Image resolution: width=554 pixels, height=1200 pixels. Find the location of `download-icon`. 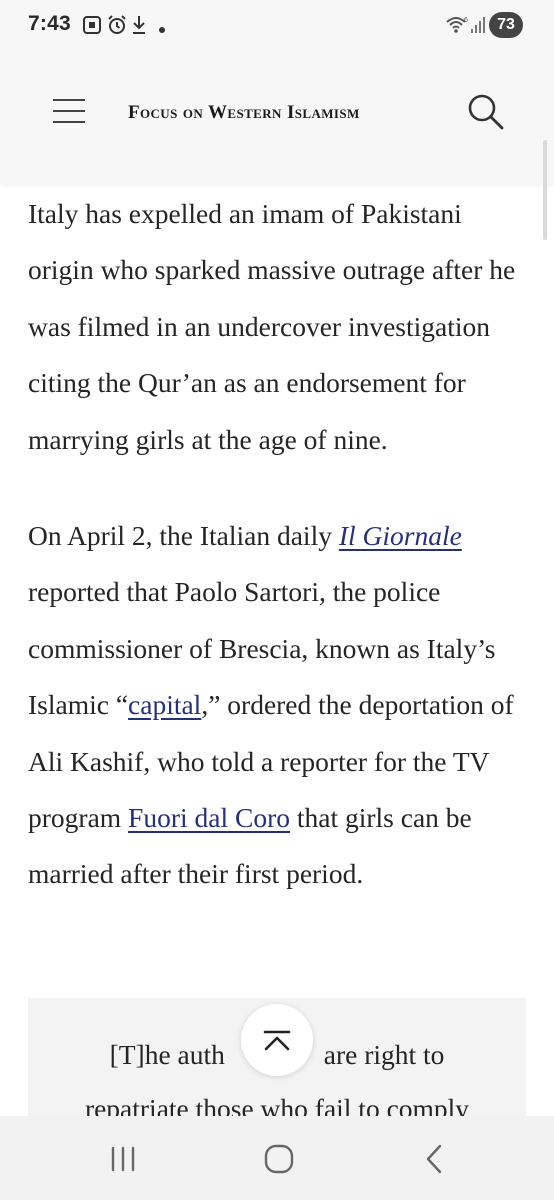

download-icon is located at coordinates (139, 25).